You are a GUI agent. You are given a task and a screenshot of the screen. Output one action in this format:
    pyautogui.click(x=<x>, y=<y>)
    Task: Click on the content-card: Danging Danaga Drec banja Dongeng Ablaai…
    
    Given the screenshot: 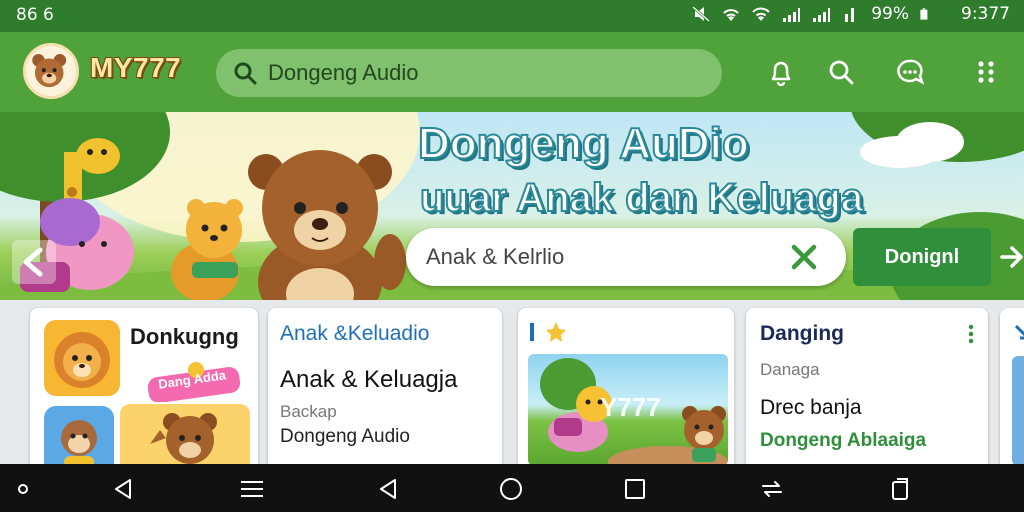 What is the action you would take?
    pyautogui.click(x=867, y=386)
    